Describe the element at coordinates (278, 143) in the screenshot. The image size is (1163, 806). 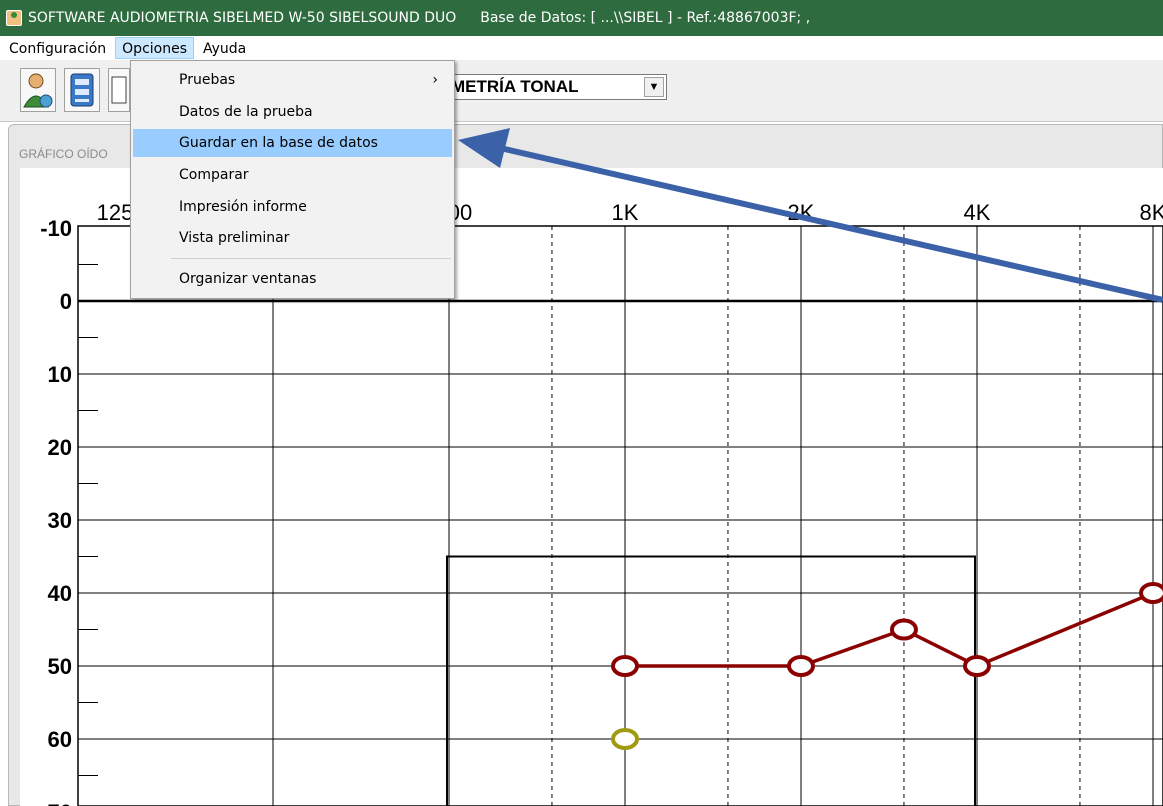
I see `menu-item-guardar-label: Guardar en la base de datos` at that location.